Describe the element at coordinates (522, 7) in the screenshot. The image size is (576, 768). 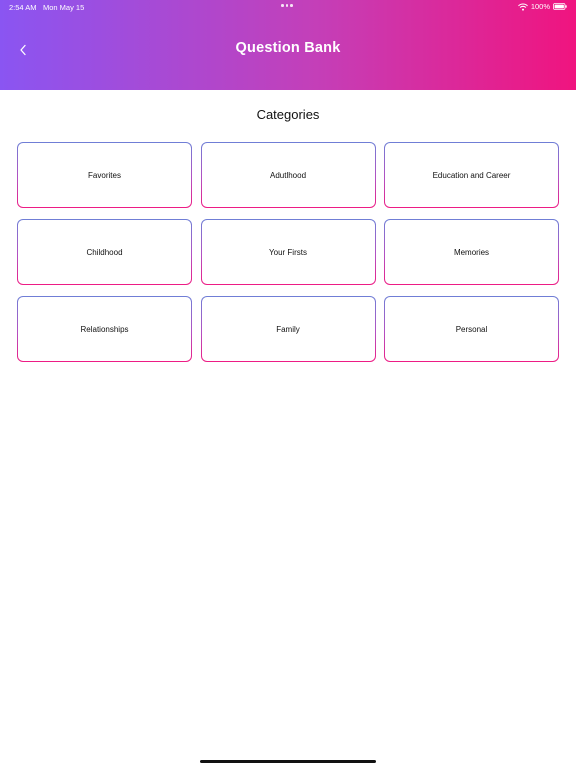
I see `wifi-icon` at that location.